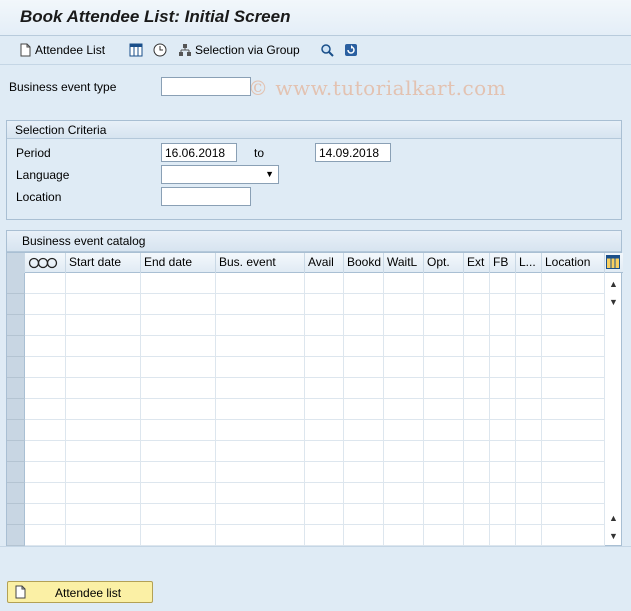 The width and height of the screenshot is (631, 611). Describe the element at coordinates (206, 86) in the screenshot. I see `business-event-type-input` at that location.